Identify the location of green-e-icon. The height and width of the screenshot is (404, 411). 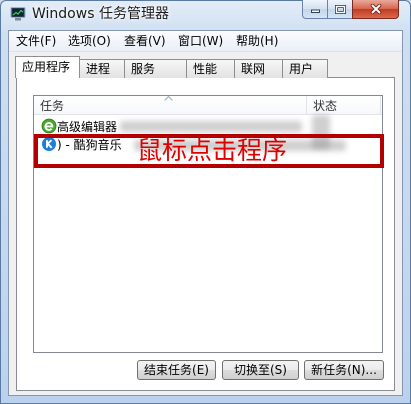
(49, 126).